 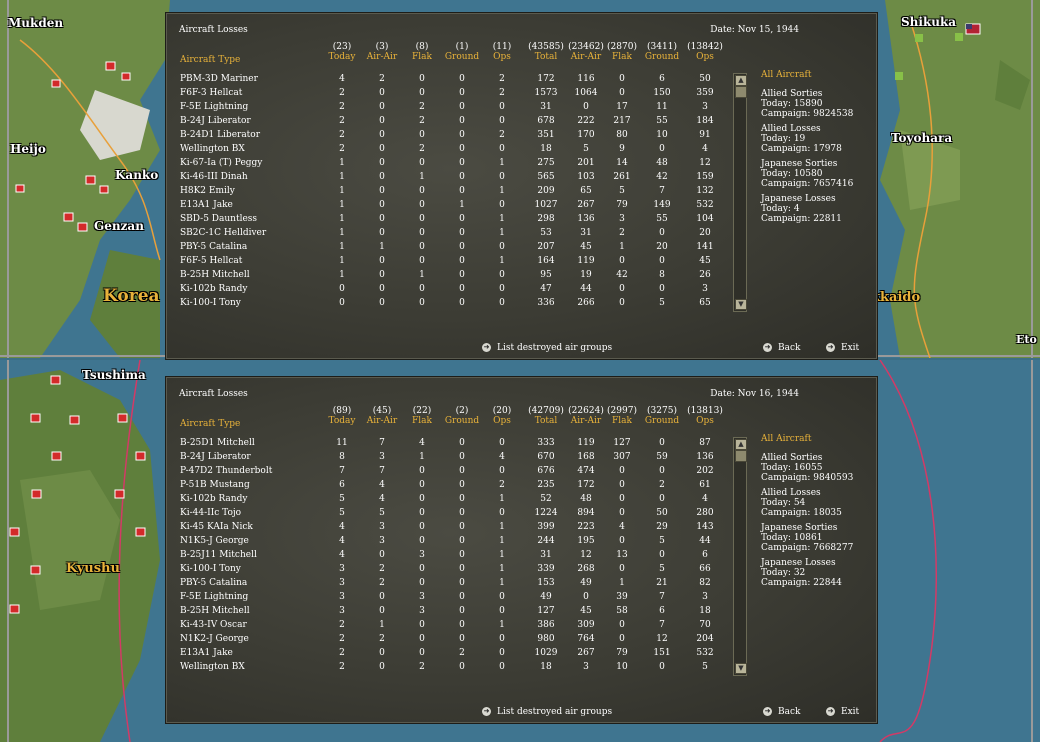 What do you see at coordinates (460, 221) in the screenshot?
I see `table-row: SBD-5 Dauntless 1 0 0 0 1 298 136 3 55 104` at bounding box center [460, 221].